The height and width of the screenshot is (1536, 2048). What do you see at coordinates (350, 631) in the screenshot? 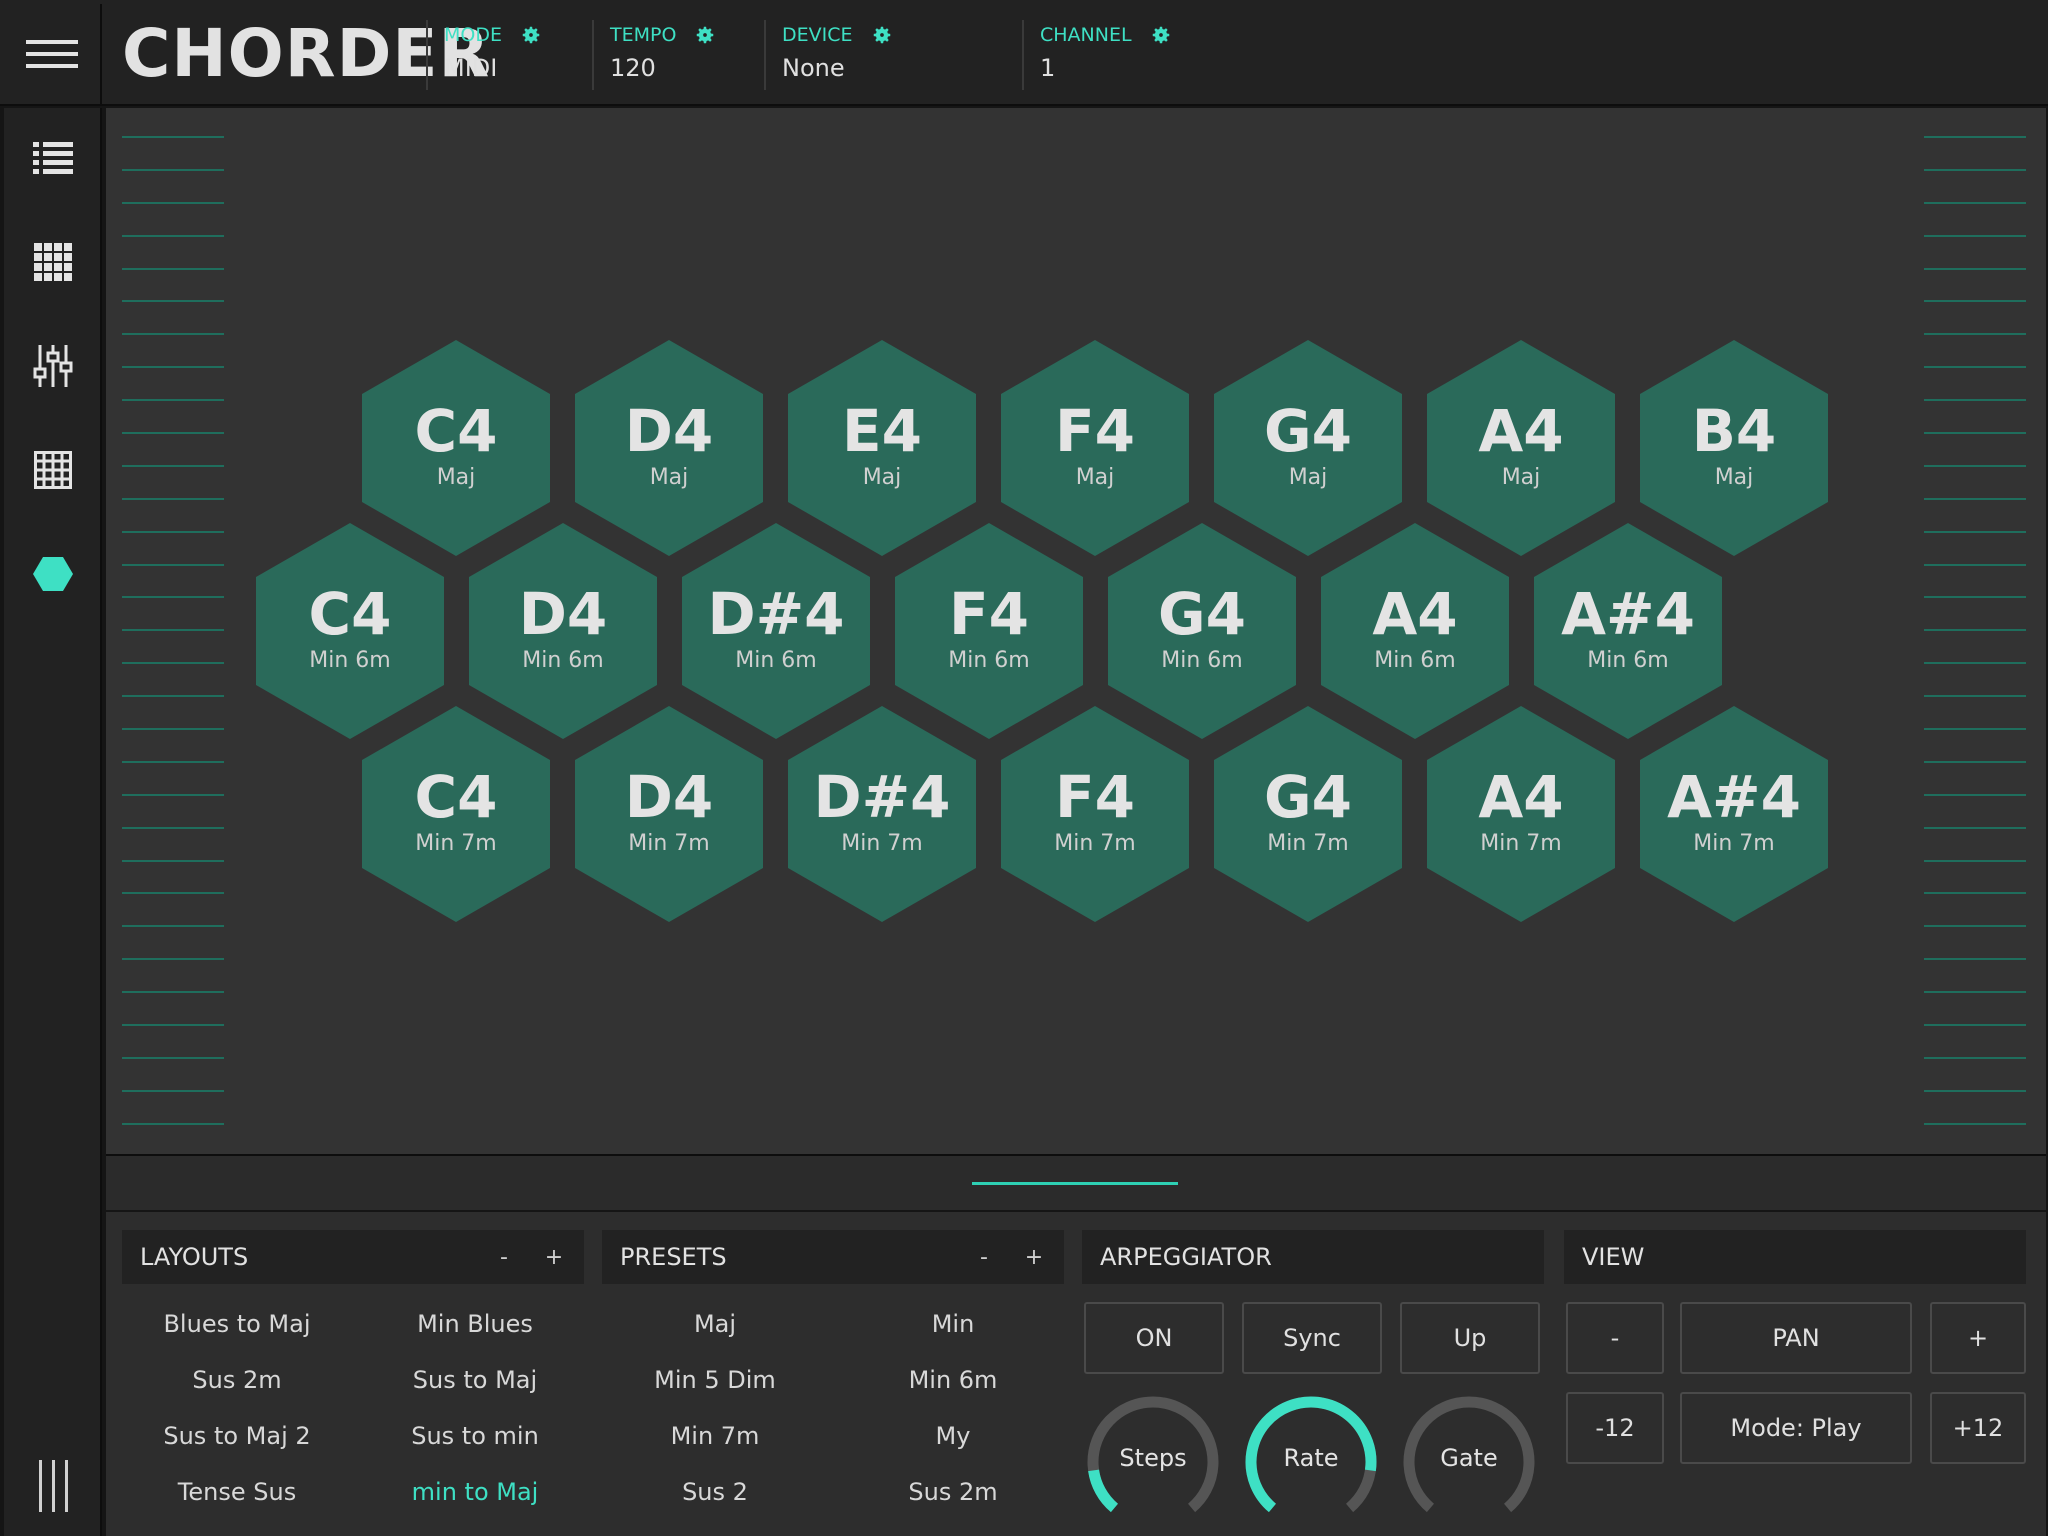
I see `chord-pad: C4 Min 6m` at bounding box center [350, 631].